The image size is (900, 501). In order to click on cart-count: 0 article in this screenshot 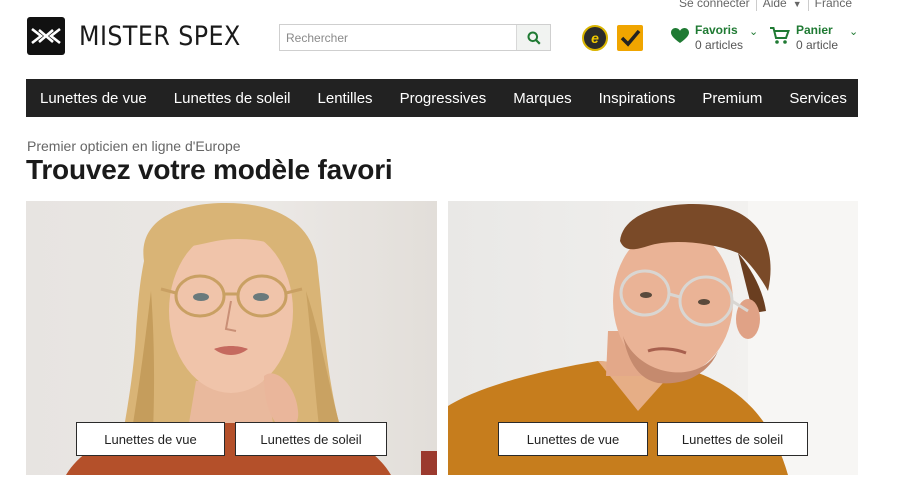, I will do `click(817, 45)`.